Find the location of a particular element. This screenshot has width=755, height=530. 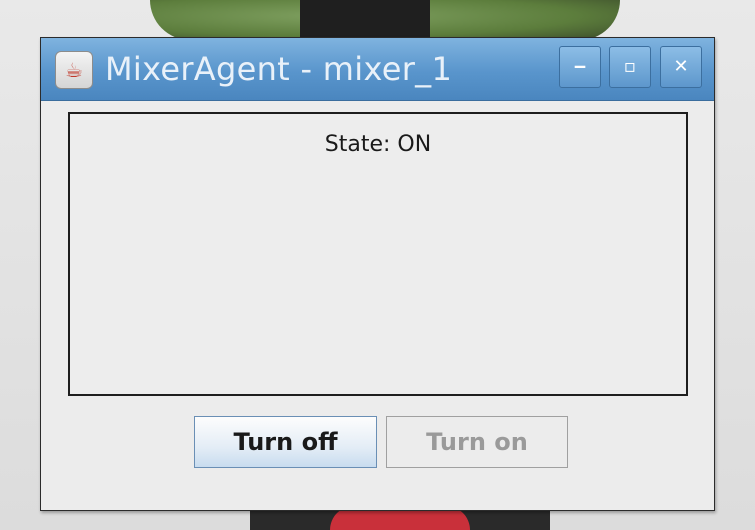

title-bar: ☕ MixerAgent - mixer_1 ‒ ▫ ✕ is located at coordinates (377, 69).